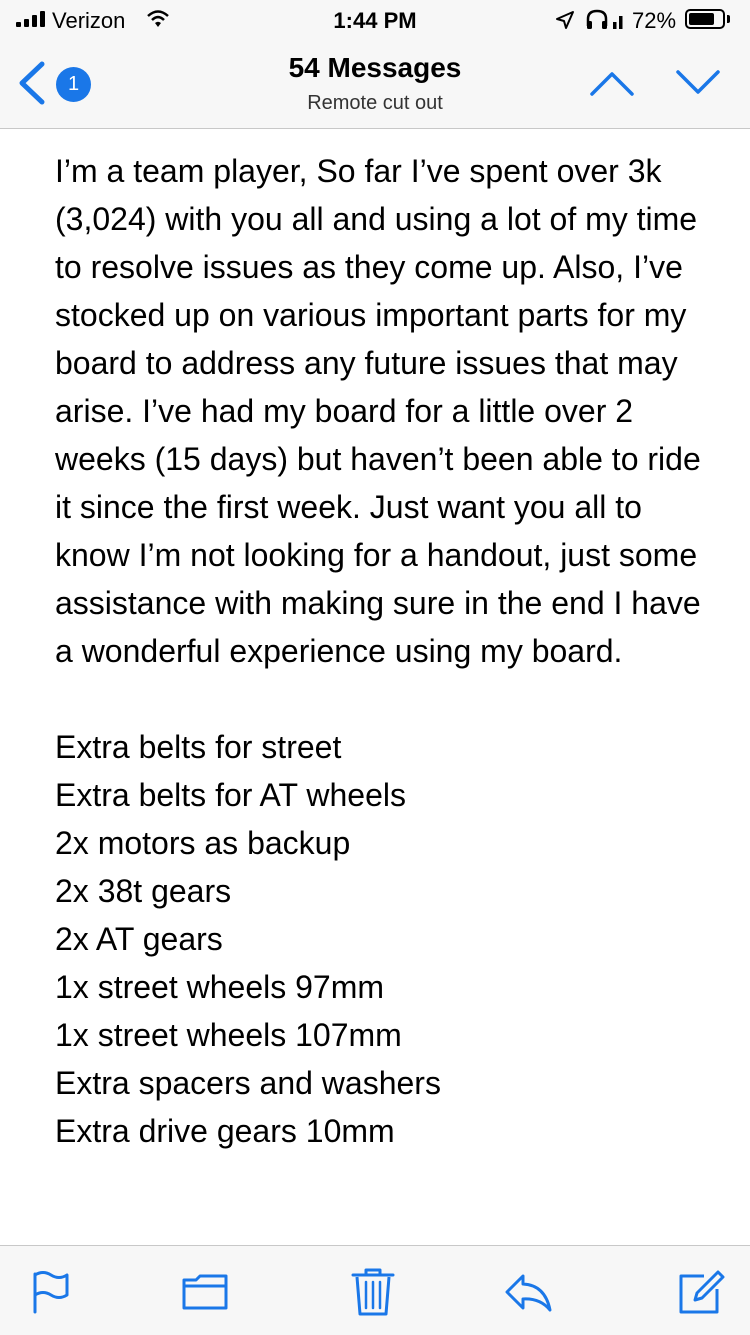 This screenshot has width=750, height=1335. Describe the element at coordinates (728, 19) in the screenshot. I see `battery-cap` at that location.